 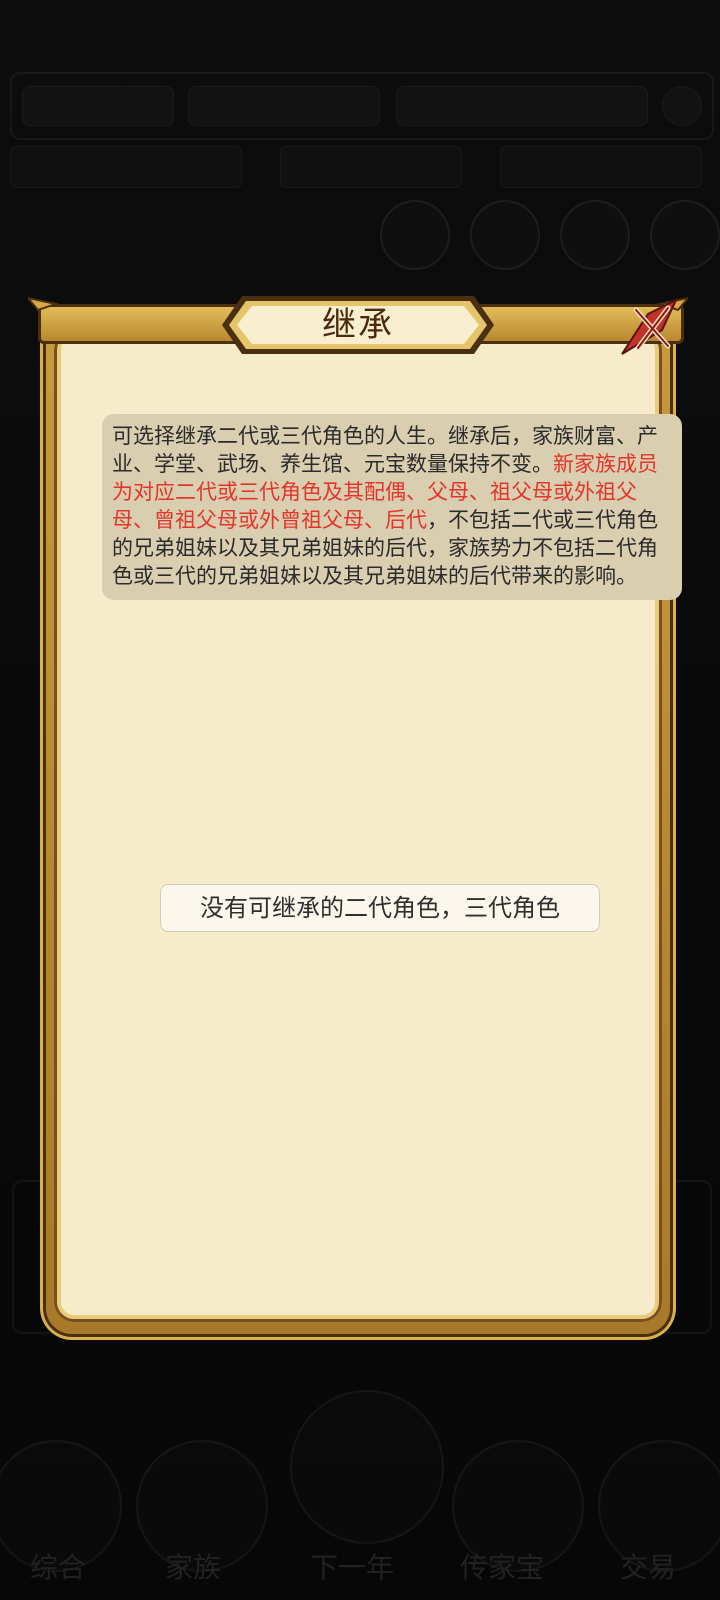 I want to click on close-x-icon, so click(x=650, y=326).